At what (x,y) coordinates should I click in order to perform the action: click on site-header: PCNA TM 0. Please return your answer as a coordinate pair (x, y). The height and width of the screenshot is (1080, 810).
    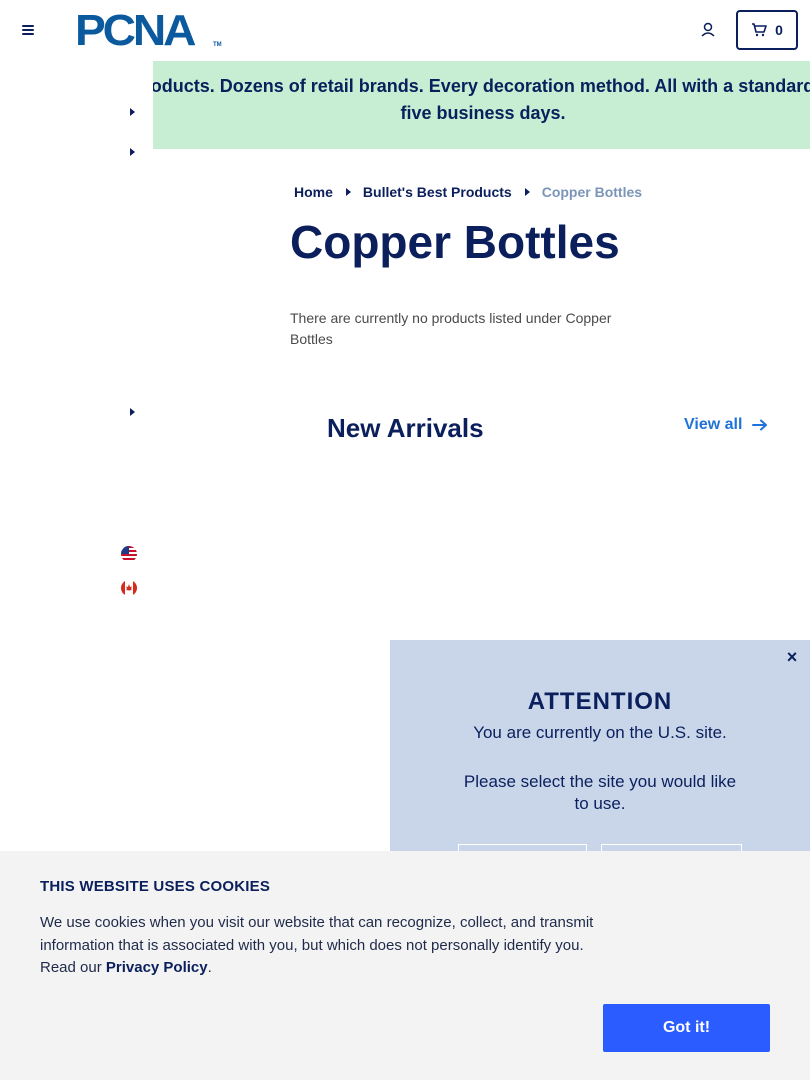
    Looking at the image, I should click on (405, 30).